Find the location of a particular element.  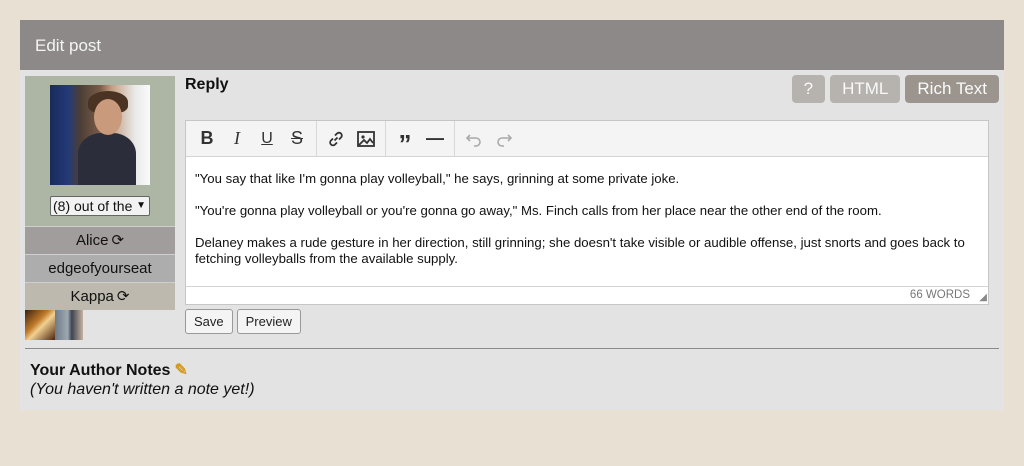

divider is located at coordinates (512, 348).